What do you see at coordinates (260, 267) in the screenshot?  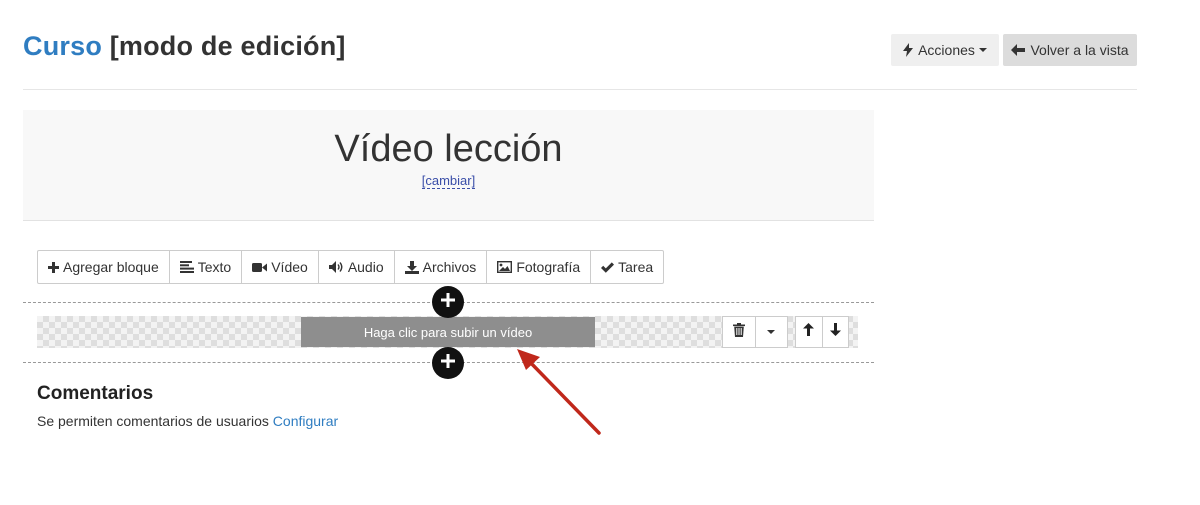 I see `video-camera-icon` at bounding box center [260, 267].